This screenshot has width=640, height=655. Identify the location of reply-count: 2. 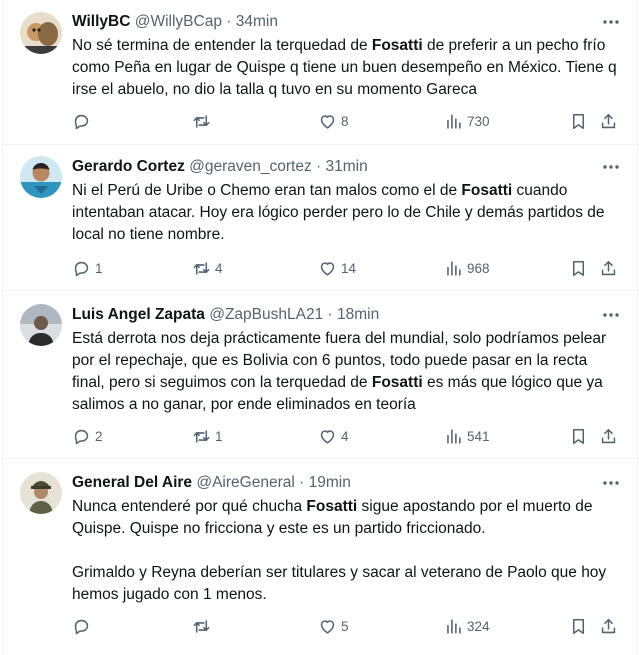
(99, 436).